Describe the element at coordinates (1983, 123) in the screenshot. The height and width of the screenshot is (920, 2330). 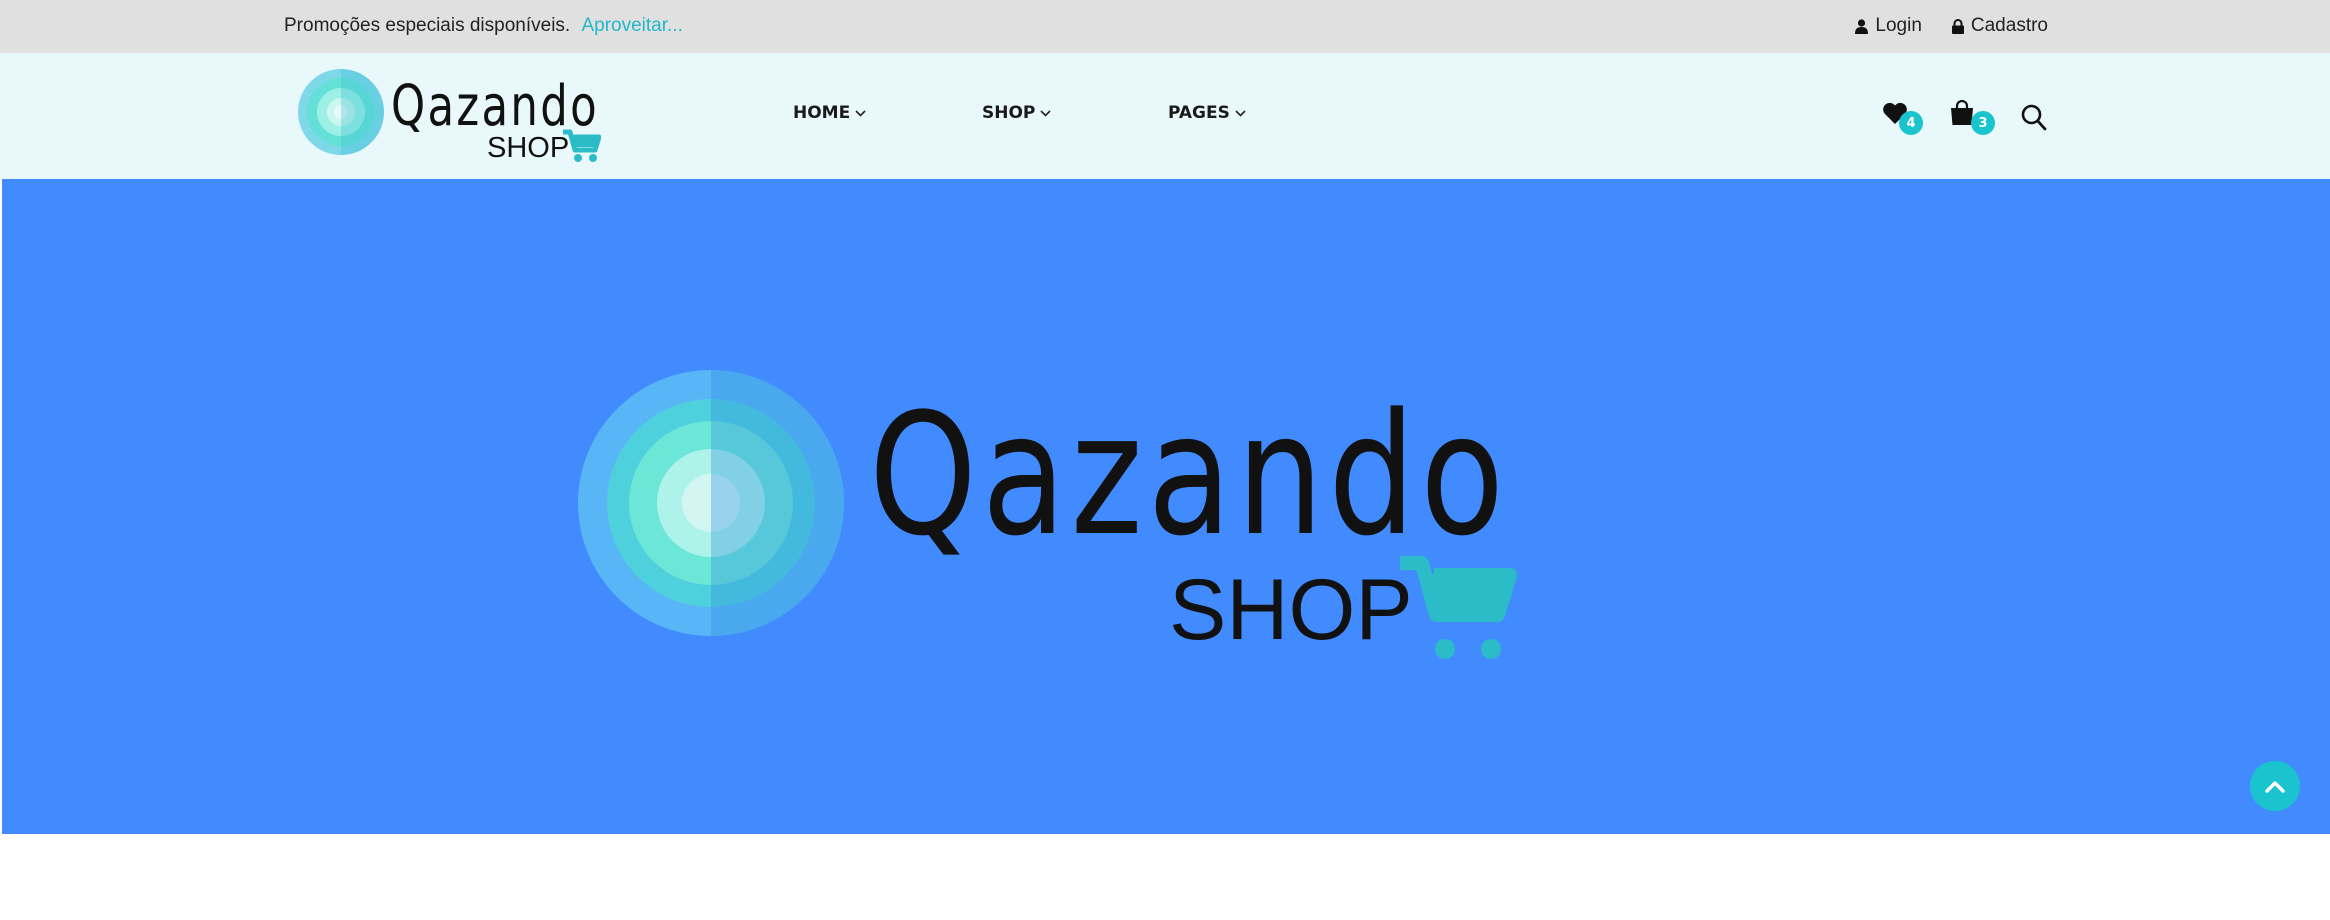
I see `cart-count-badge: 3` at that location.